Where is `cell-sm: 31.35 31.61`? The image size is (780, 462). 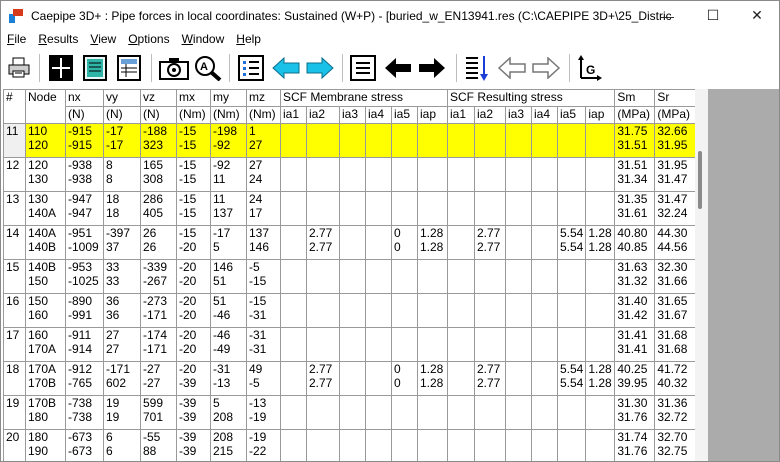
cell-sm: 31.35 31.61 is located at coordinates (635, 208).